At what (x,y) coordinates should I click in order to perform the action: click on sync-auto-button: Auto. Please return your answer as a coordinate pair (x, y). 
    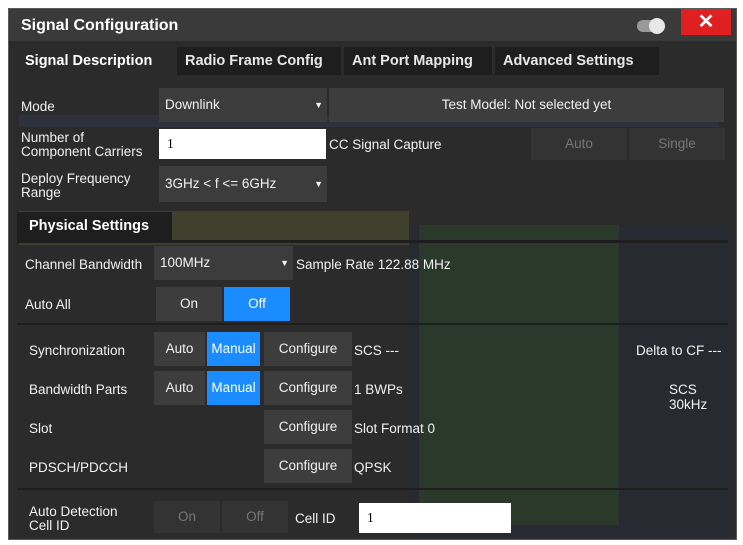
    Looking at the image, I should click on (179, 349).